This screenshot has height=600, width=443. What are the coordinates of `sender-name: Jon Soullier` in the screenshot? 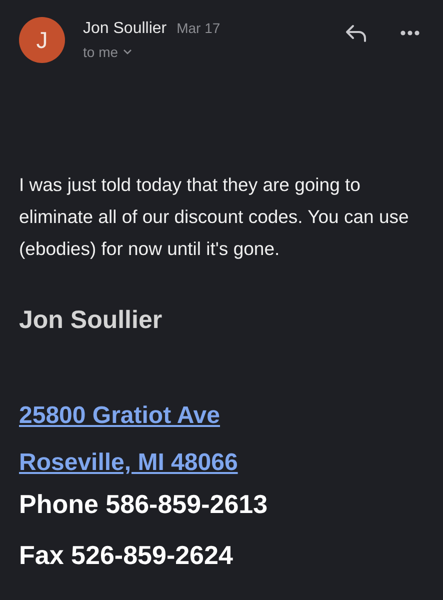 It's located at (125, 29).